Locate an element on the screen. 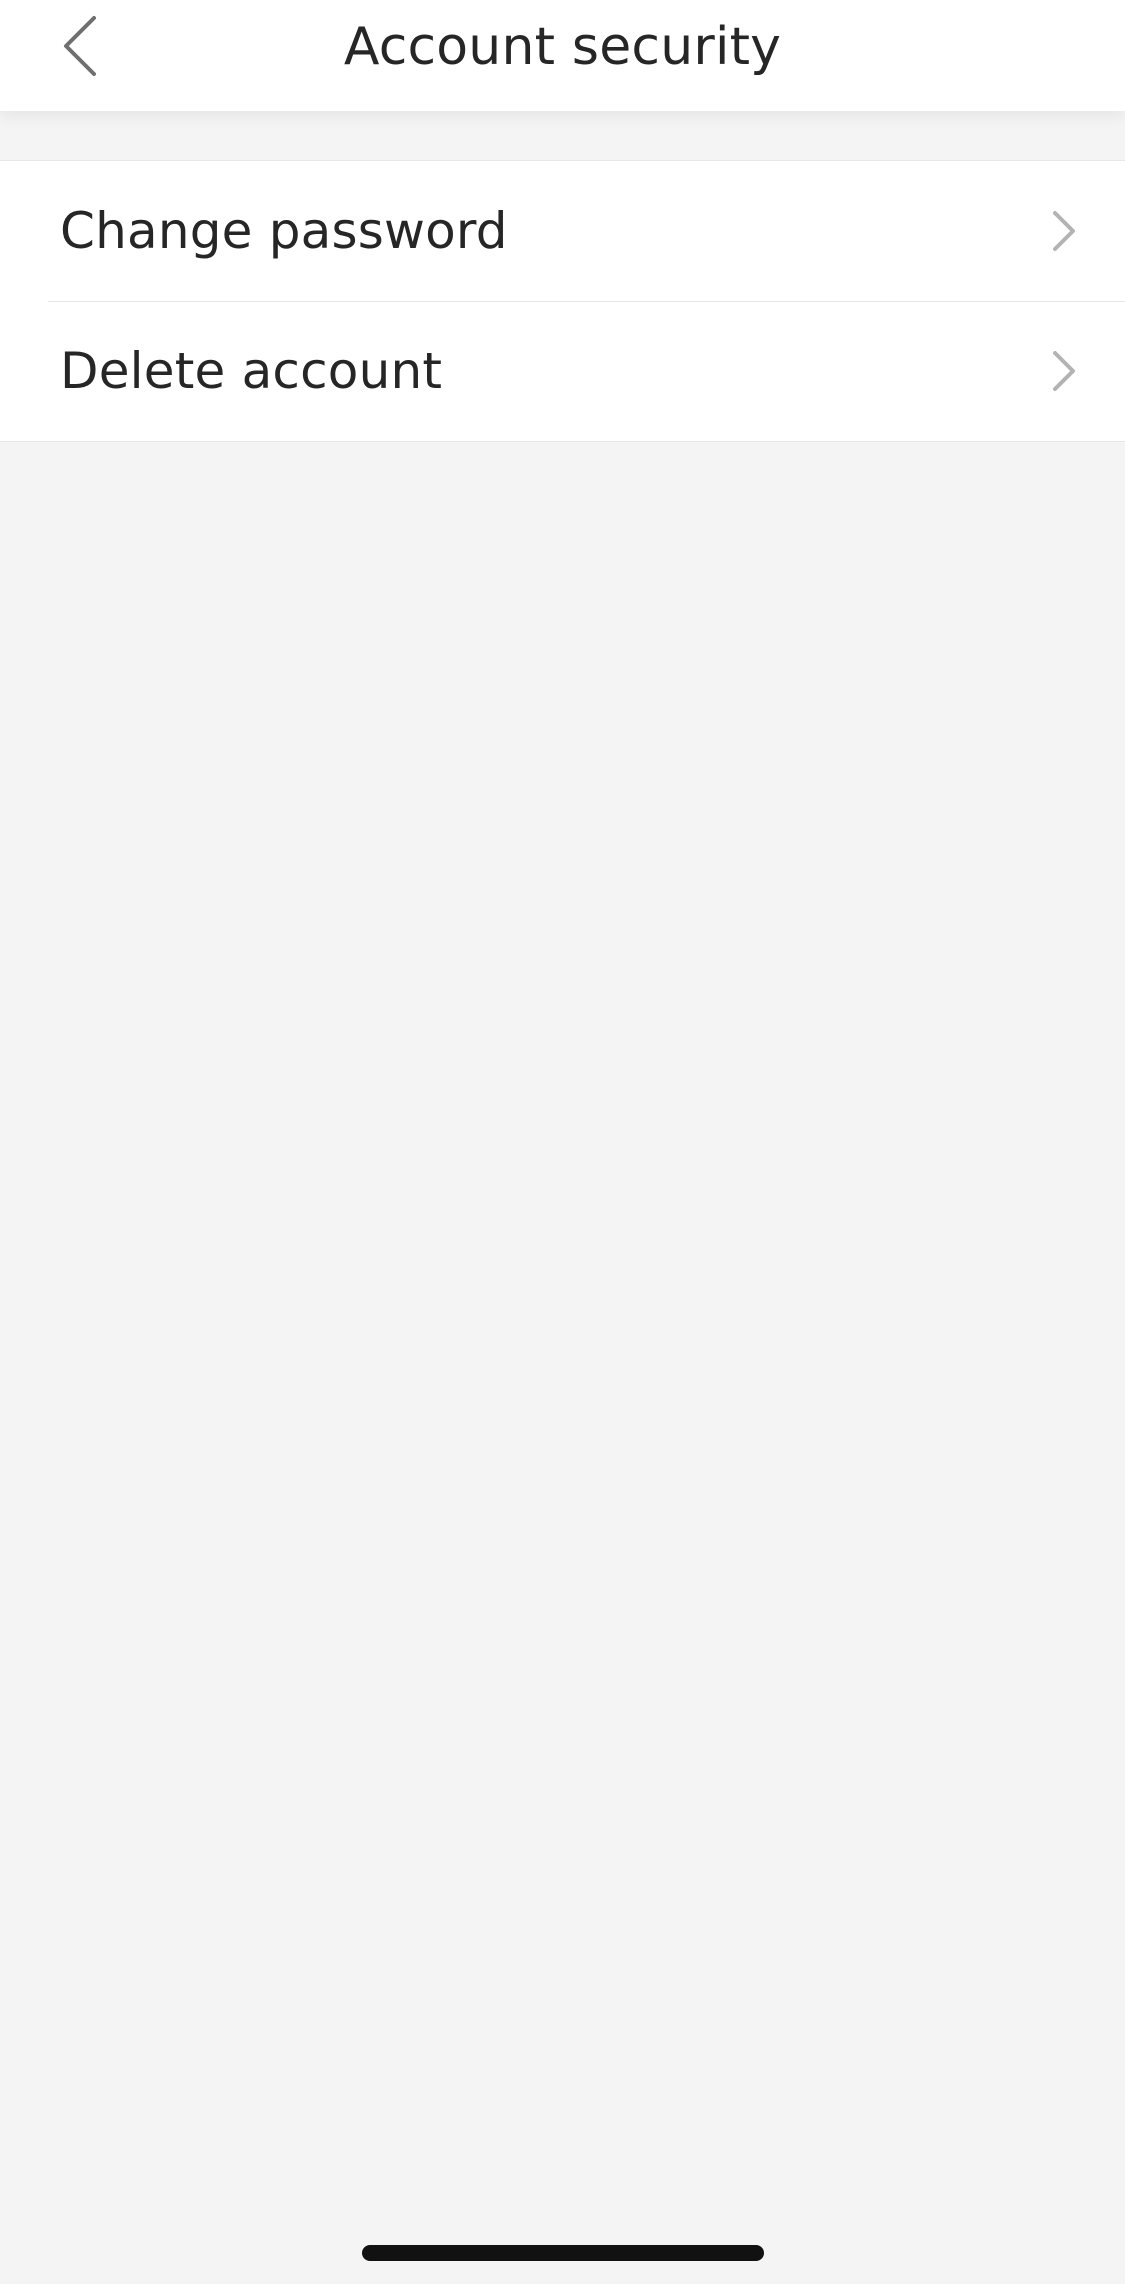 Image resolution: width=1125 pixels, height=2284 pixels. top-nav-bar: Account security is located at coordinates (562, 55).